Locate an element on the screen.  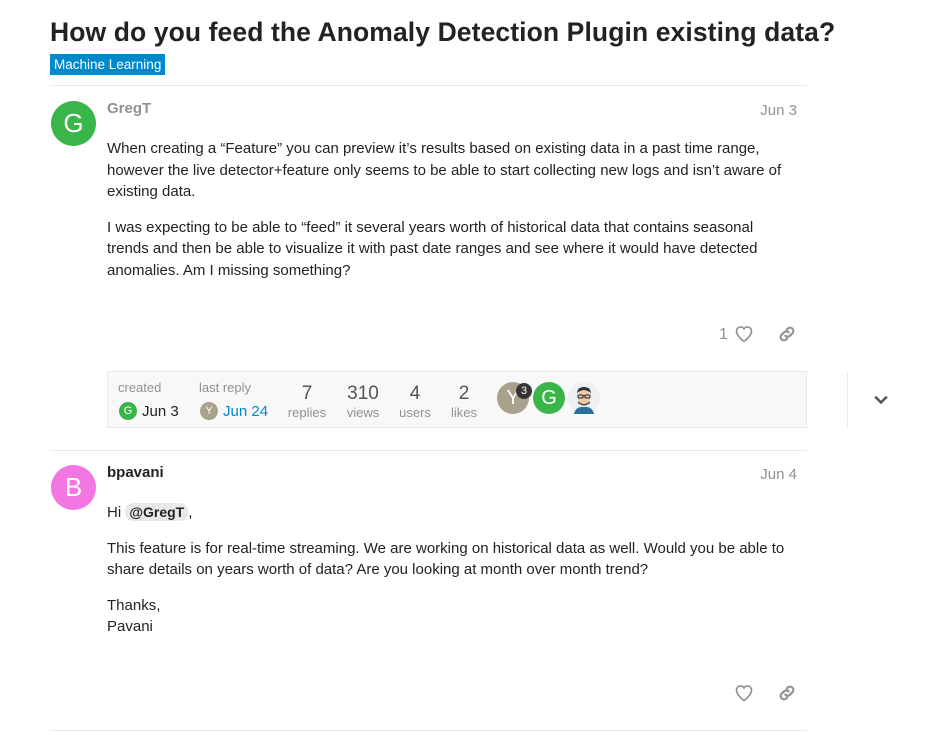
signature: Pavani is located at coordinates (130, 626).